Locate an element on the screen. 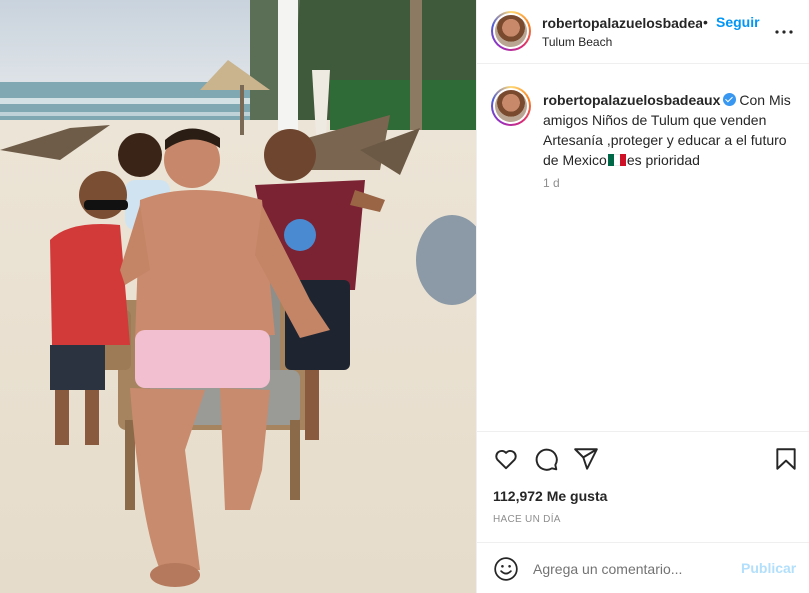  caption-body-end: es prioridad is located at coordinates (663, 160).